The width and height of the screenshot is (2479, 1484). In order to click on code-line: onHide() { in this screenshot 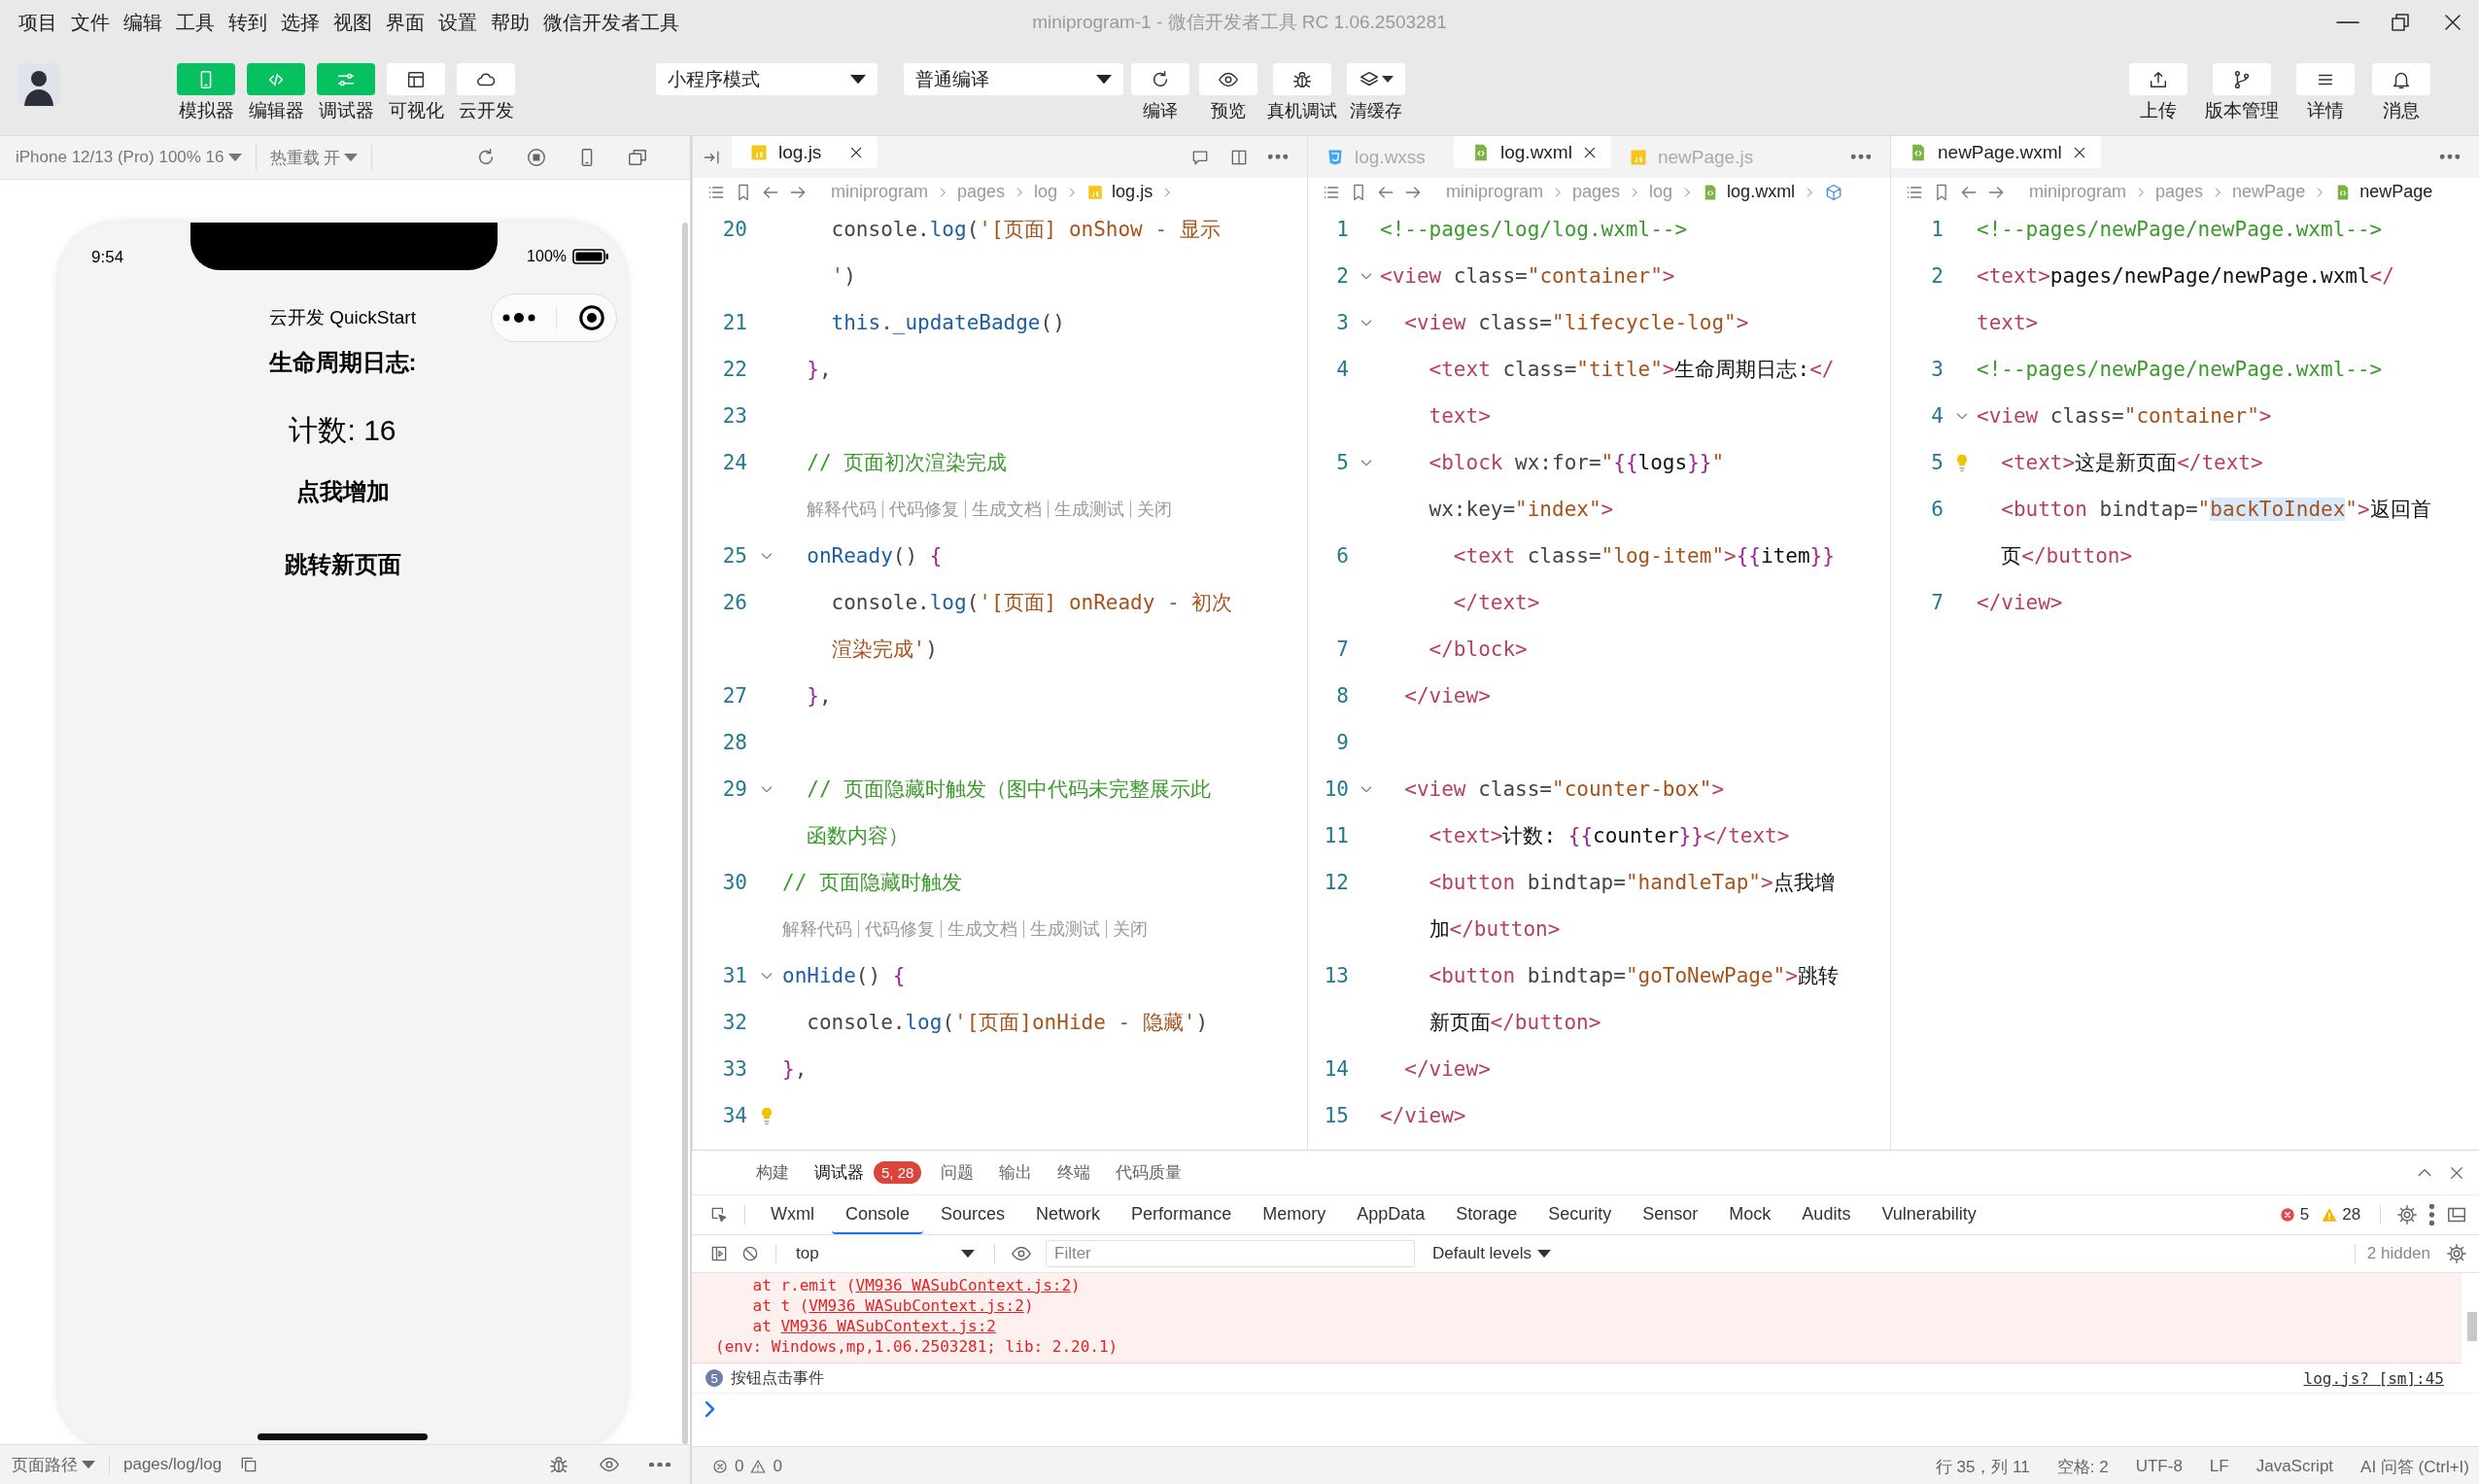, I will do `click(844, 975)`.